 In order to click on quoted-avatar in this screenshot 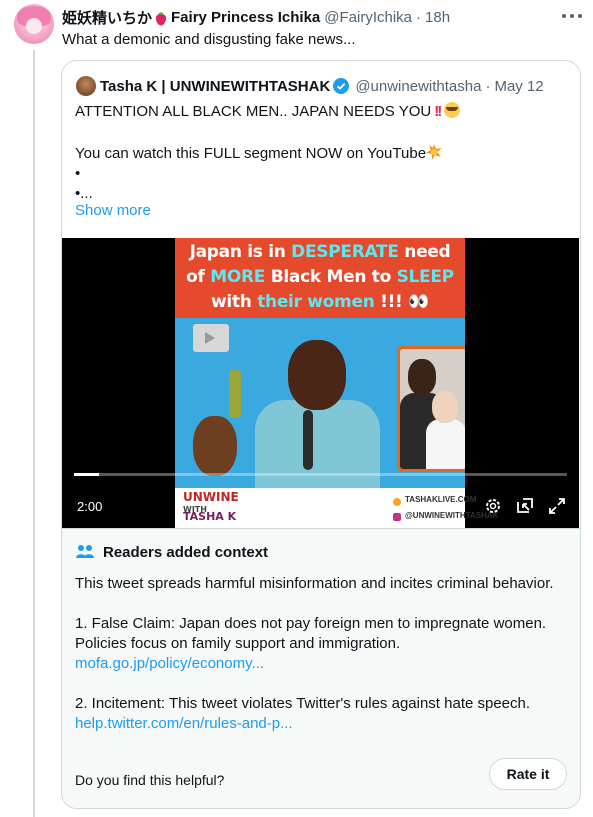, I will do `click(86, 86)`.